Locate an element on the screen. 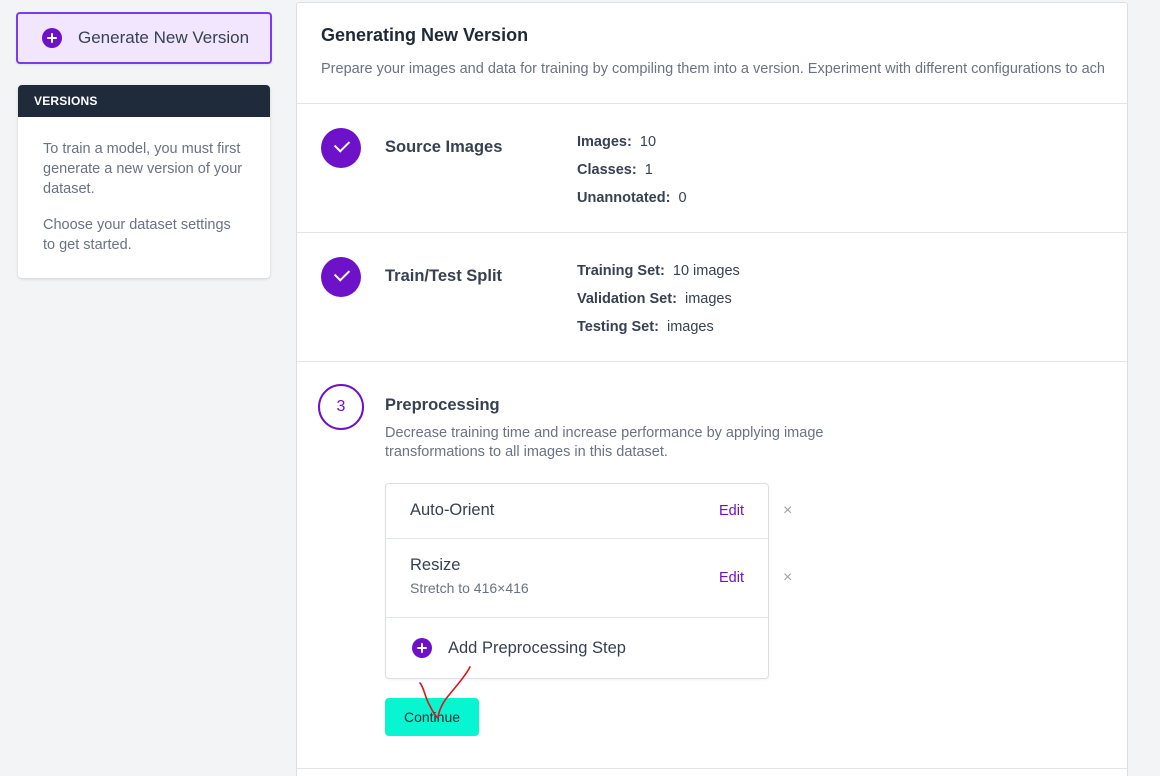  step-detail: Stretch to 416×416 is located at coordinates (469, 588).